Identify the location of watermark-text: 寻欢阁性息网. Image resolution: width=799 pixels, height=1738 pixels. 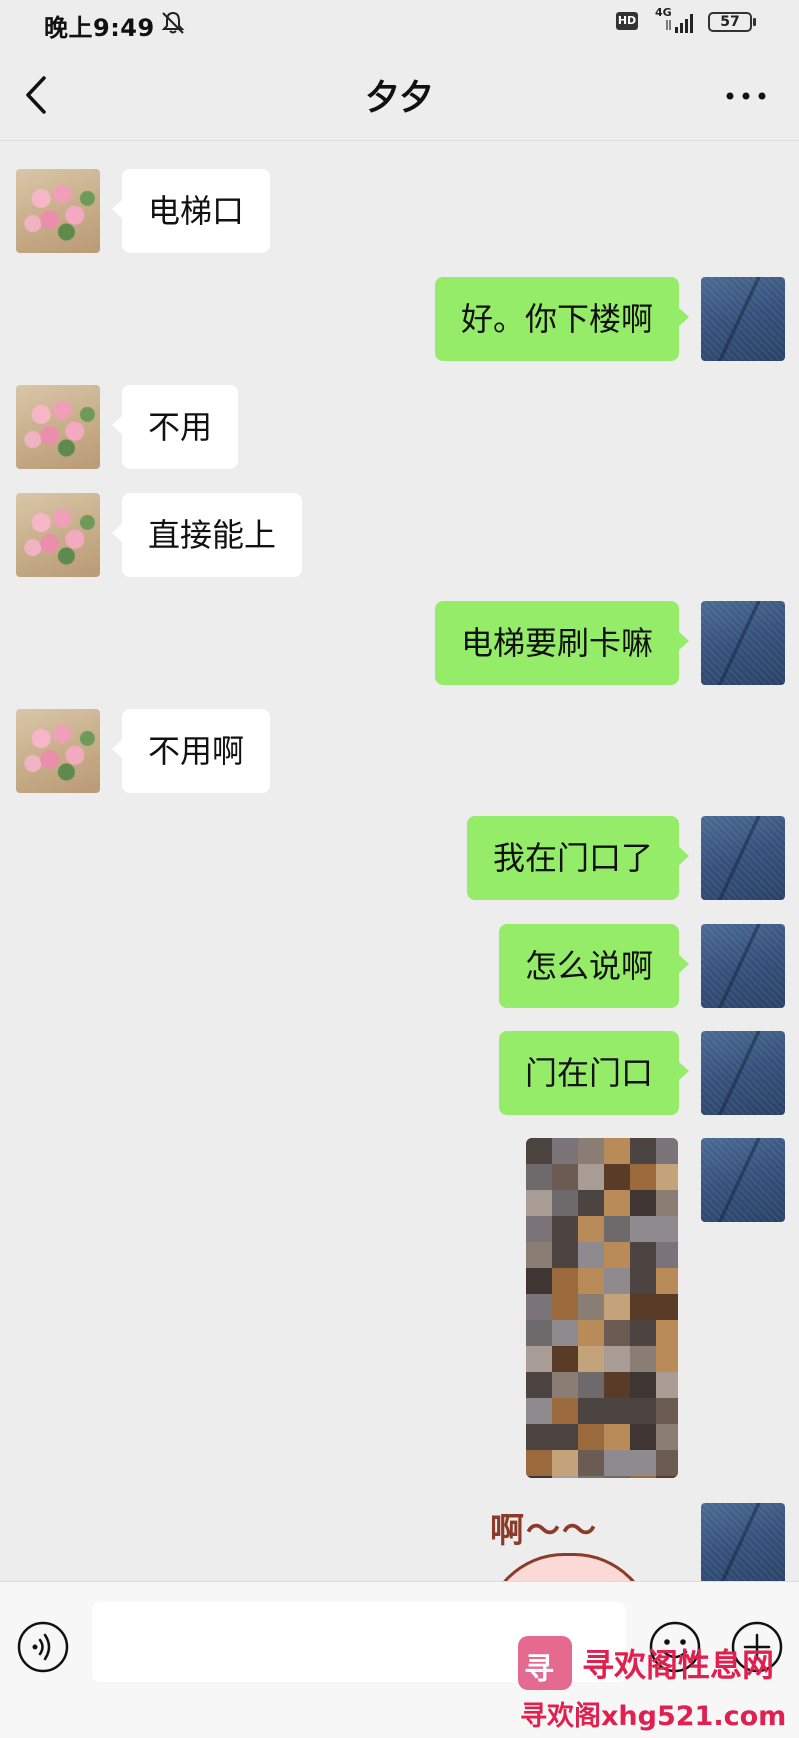
(678, 1665).